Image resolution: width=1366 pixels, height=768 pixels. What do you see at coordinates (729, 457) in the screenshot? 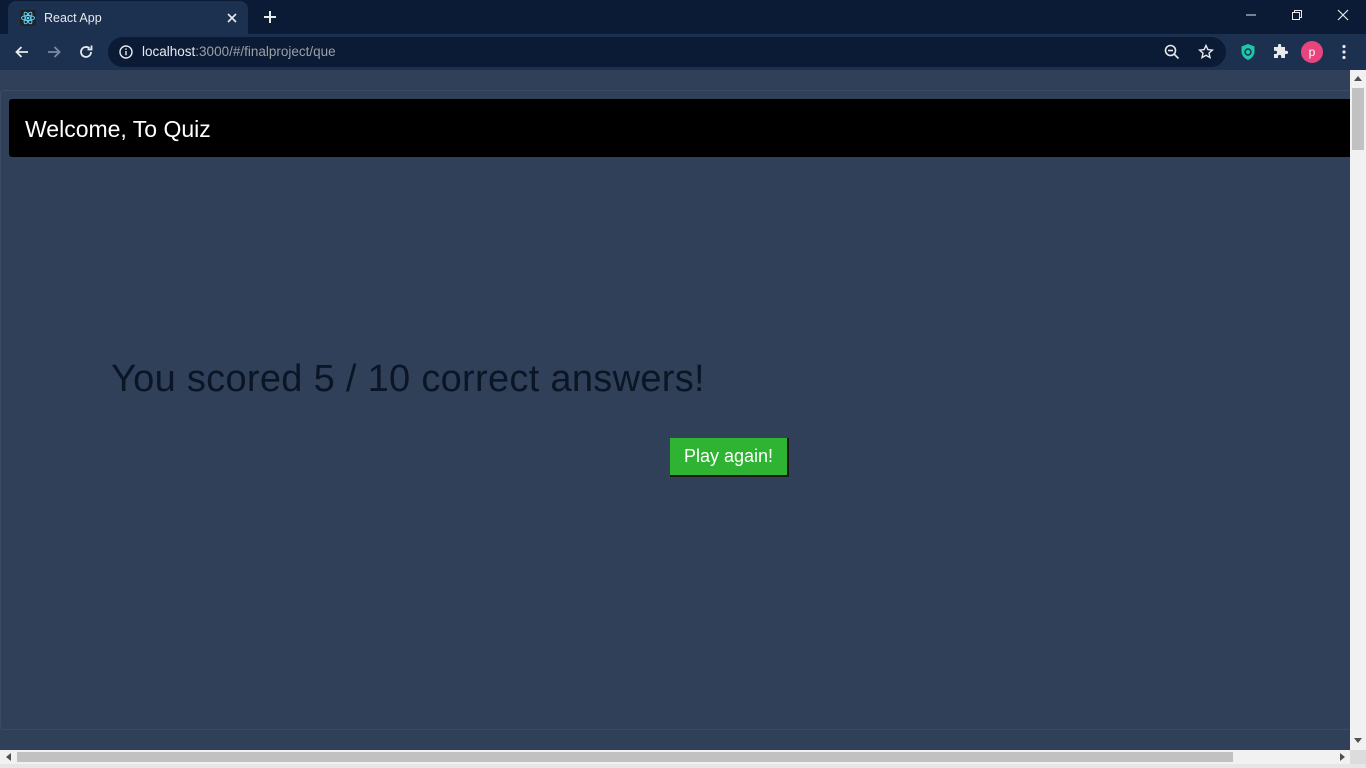
I see `play-again-button: Play again!` at bounding box center [729, 457].